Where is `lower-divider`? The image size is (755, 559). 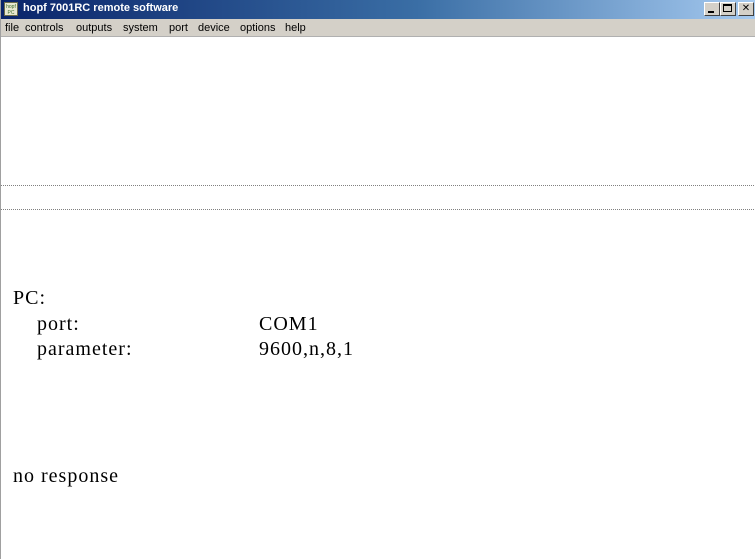
lower-divider is located at coordinates (378, 209).